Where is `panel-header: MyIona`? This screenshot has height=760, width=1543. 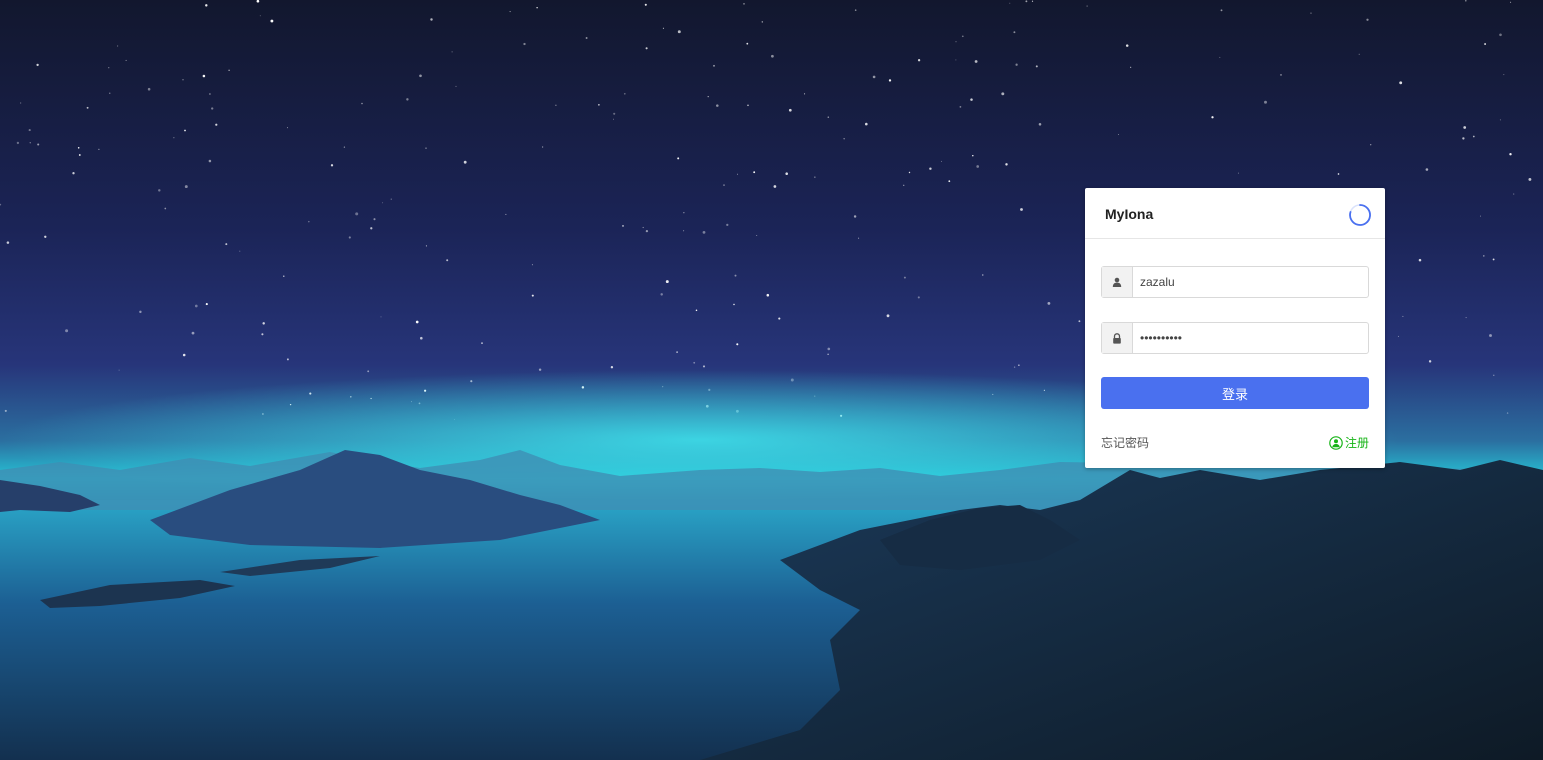 panel-header: MyIona is located at coordinates (1235, 213).